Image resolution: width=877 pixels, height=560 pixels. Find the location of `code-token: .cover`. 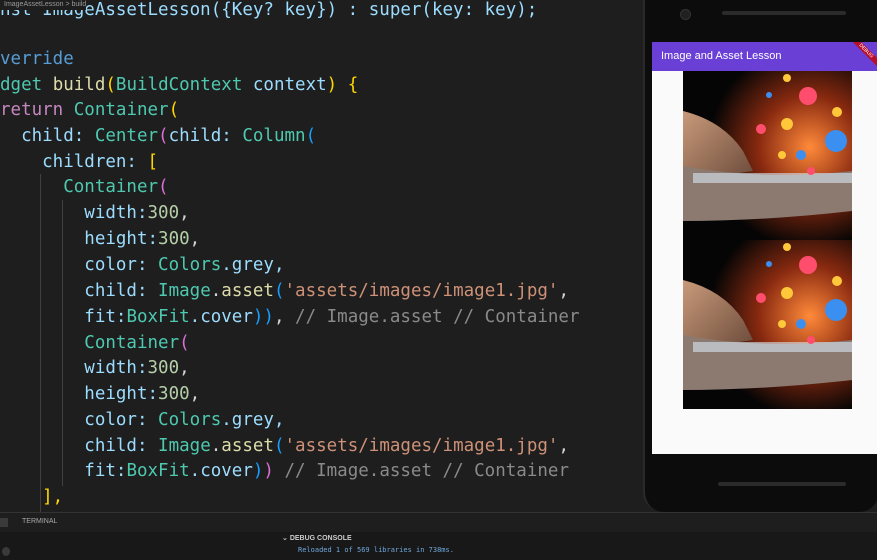

code-token: .cover is located at coordinates (221, 471).